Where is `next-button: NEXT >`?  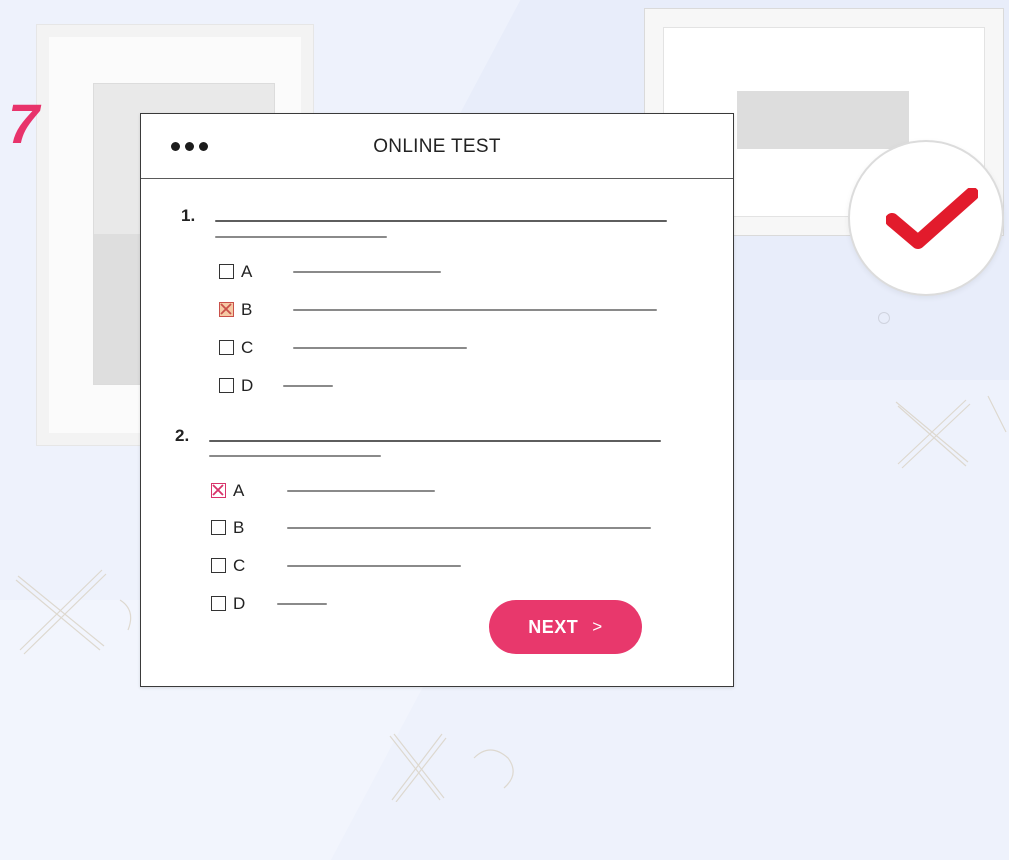 next-button: NEXT > is located at coordinates (565, 627).